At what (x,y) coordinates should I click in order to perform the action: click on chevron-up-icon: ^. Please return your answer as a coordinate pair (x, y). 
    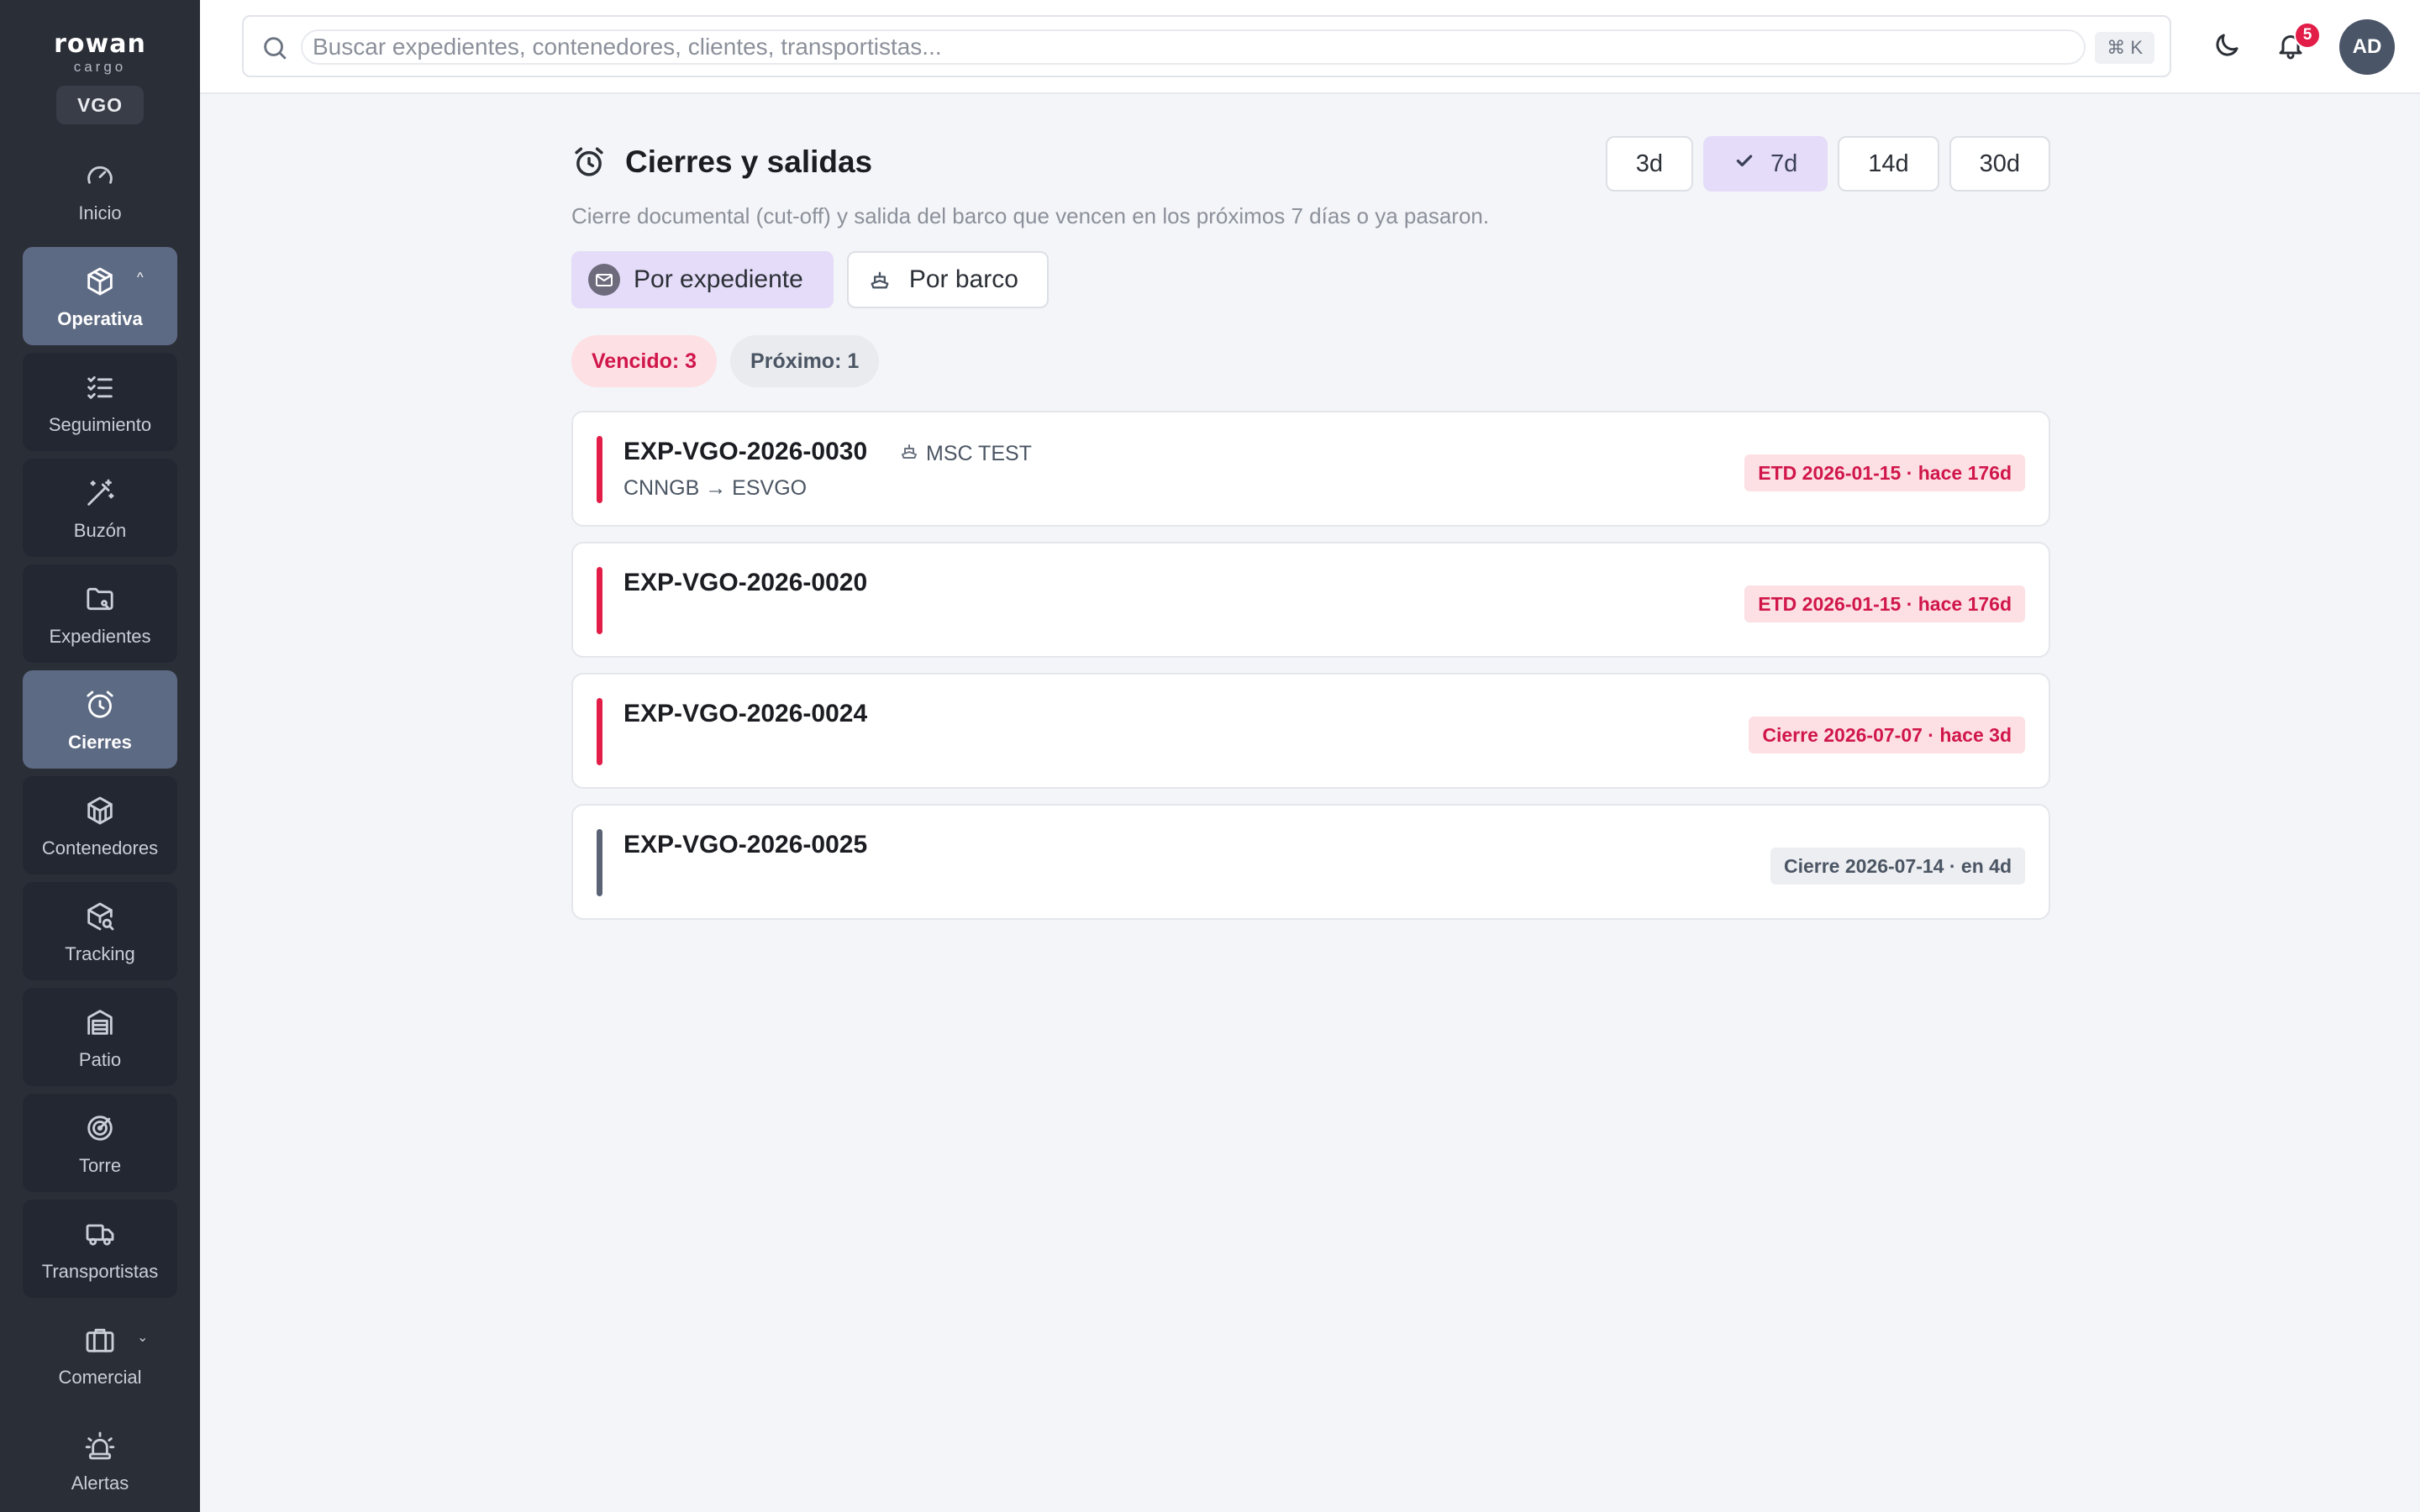
    Looking at the image, I should click on (140, 277).